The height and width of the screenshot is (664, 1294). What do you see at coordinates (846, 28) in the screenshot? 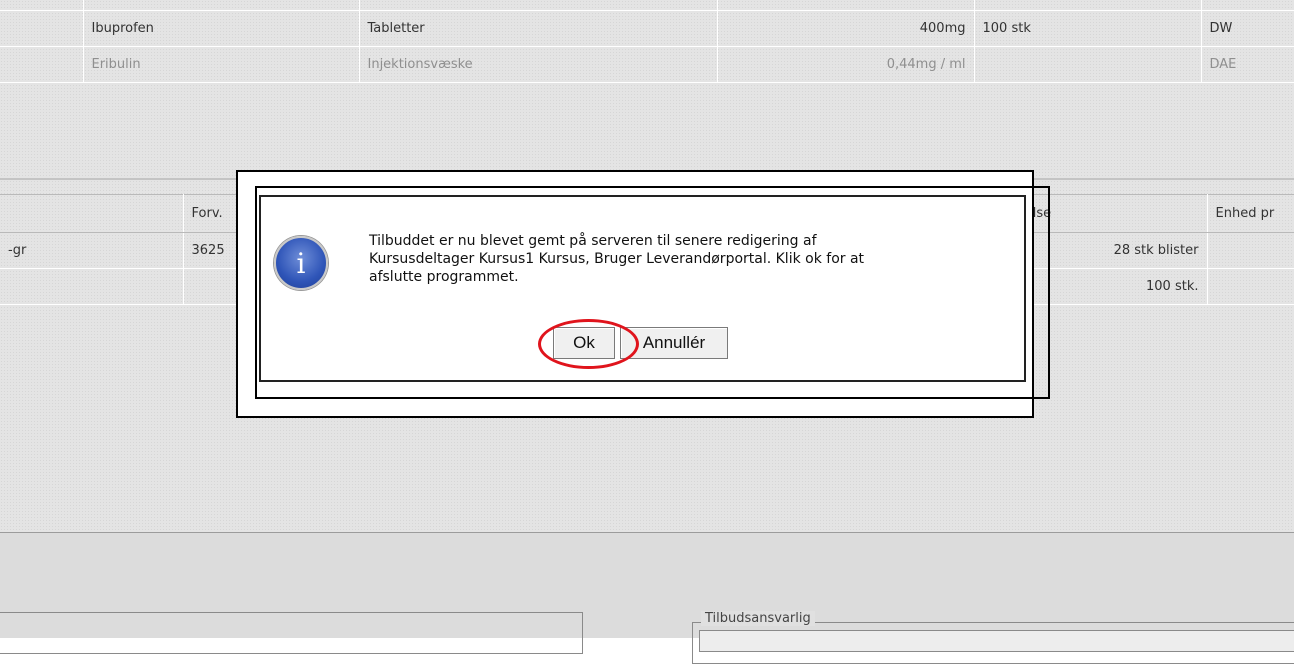
I see `product-strength: 400mg` at bounding box center [846, 28].